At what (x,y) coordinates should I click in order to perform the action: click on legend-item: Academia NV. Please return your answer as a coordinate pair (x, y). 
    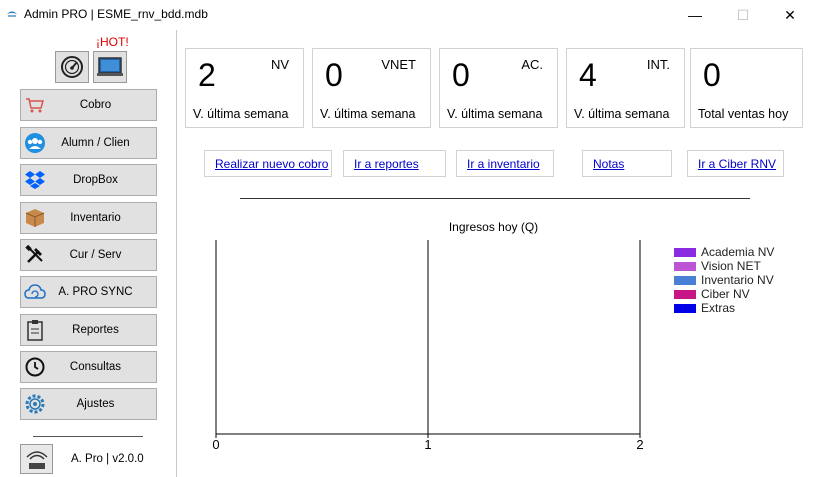
    Looking at the image, I should click on (724, 252).